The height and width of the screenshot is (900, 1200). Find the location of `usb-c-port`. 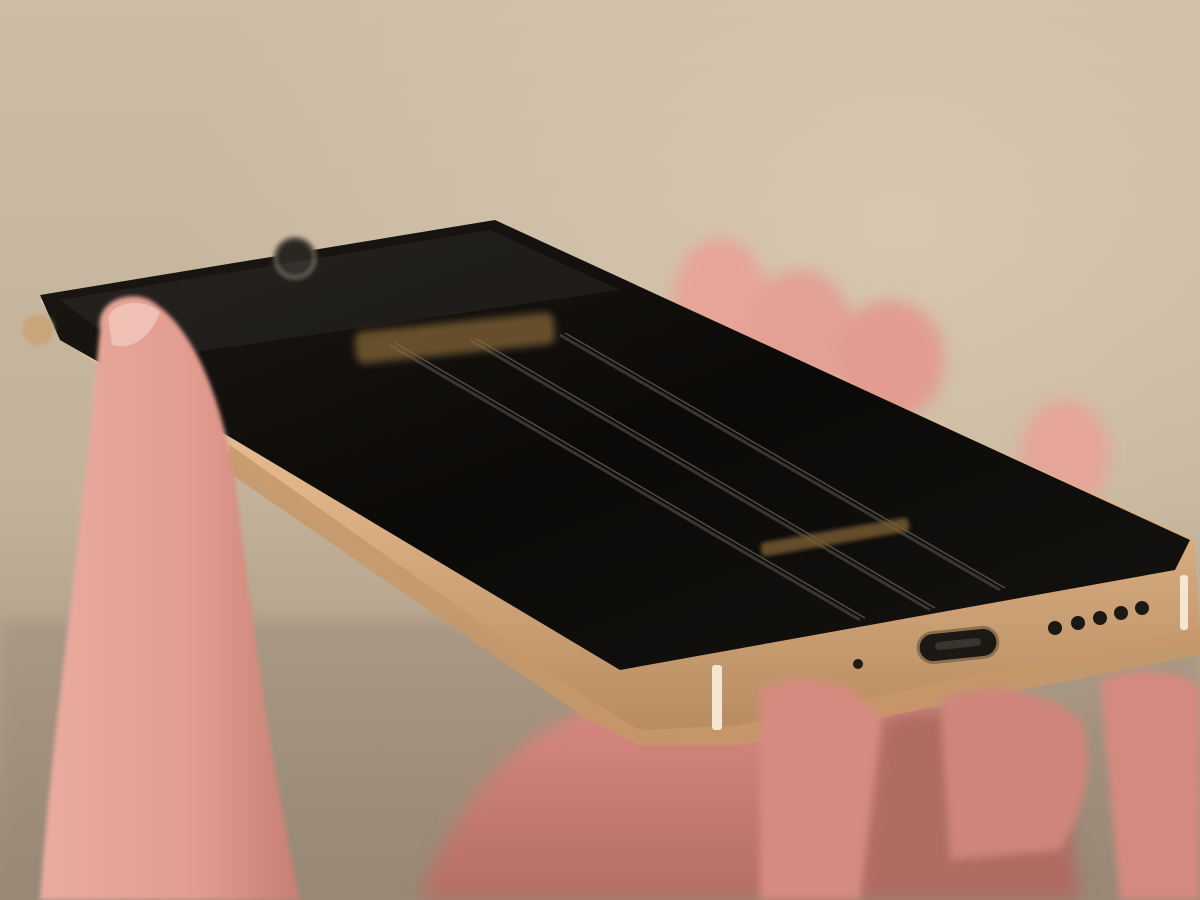

usb-c-port is located at coordinates (958, 645).